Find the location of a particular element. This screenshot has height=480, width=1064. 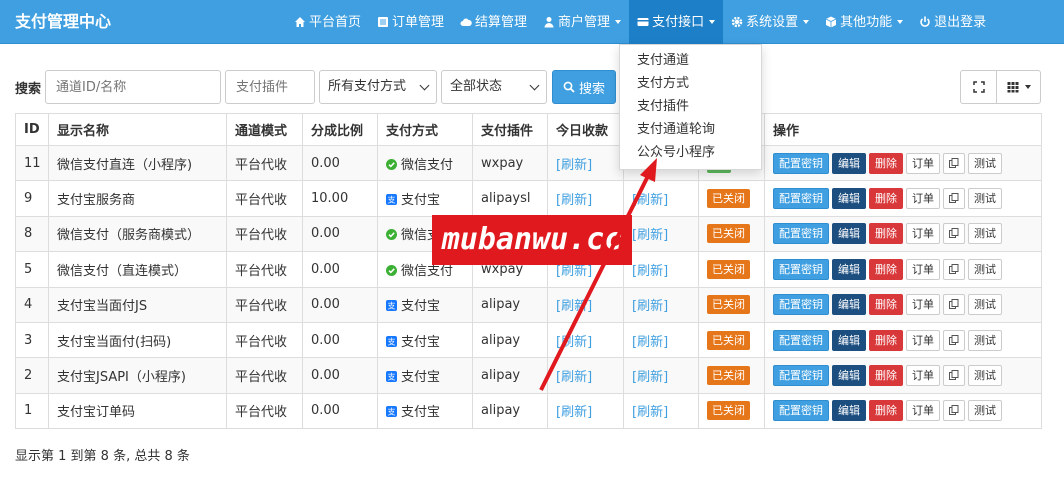

header-plugin: 支付插件 is located at coordinates (510, 129).